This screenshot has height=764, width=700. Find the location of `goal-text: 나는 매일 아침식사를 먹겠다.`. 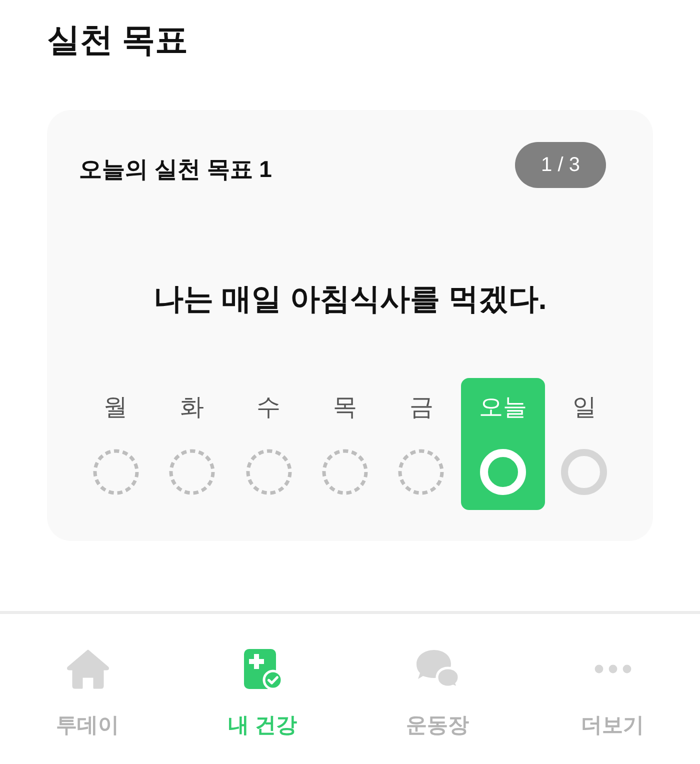

goal-text: 나는 매일 아침식사를 먹겠다. is located at coordinates (350, 300).